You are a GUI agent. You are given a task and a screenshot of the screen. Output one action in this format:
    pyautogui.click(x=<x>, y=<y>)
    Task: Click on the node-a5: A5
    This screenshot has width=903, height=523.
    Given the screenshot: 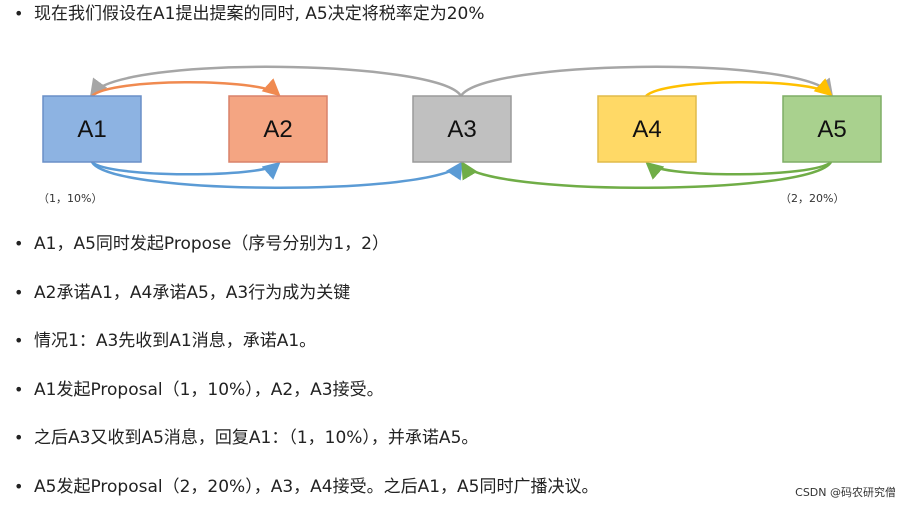 What is the action you would take?
    pyautogui.click(x=832, y=129)
    